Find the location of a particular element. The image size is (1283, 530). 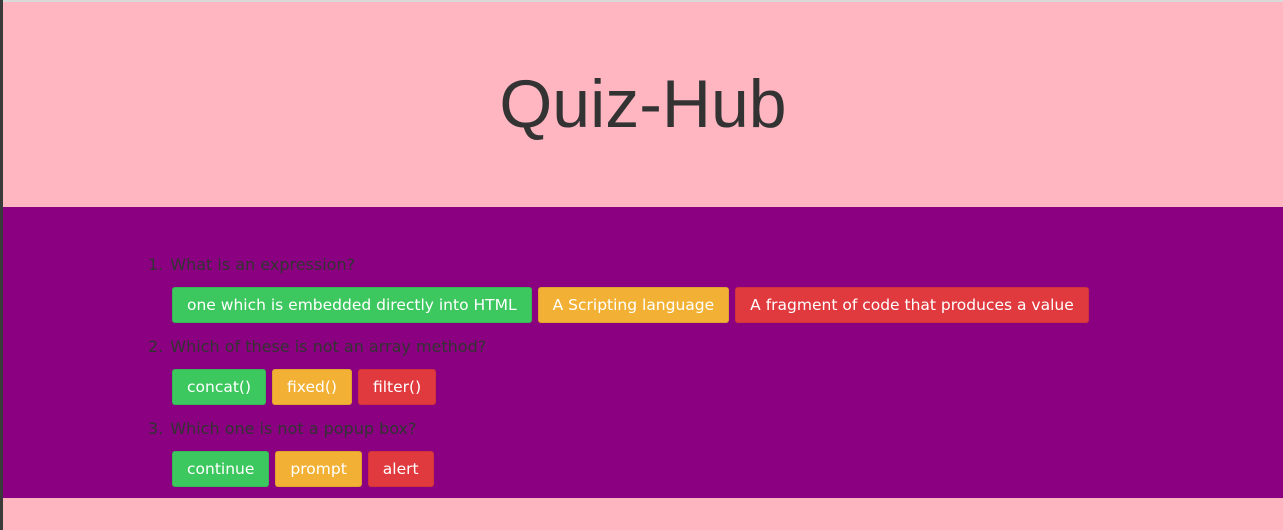

answer-button-2-2: fixed() is located at coordinates (312, 387).